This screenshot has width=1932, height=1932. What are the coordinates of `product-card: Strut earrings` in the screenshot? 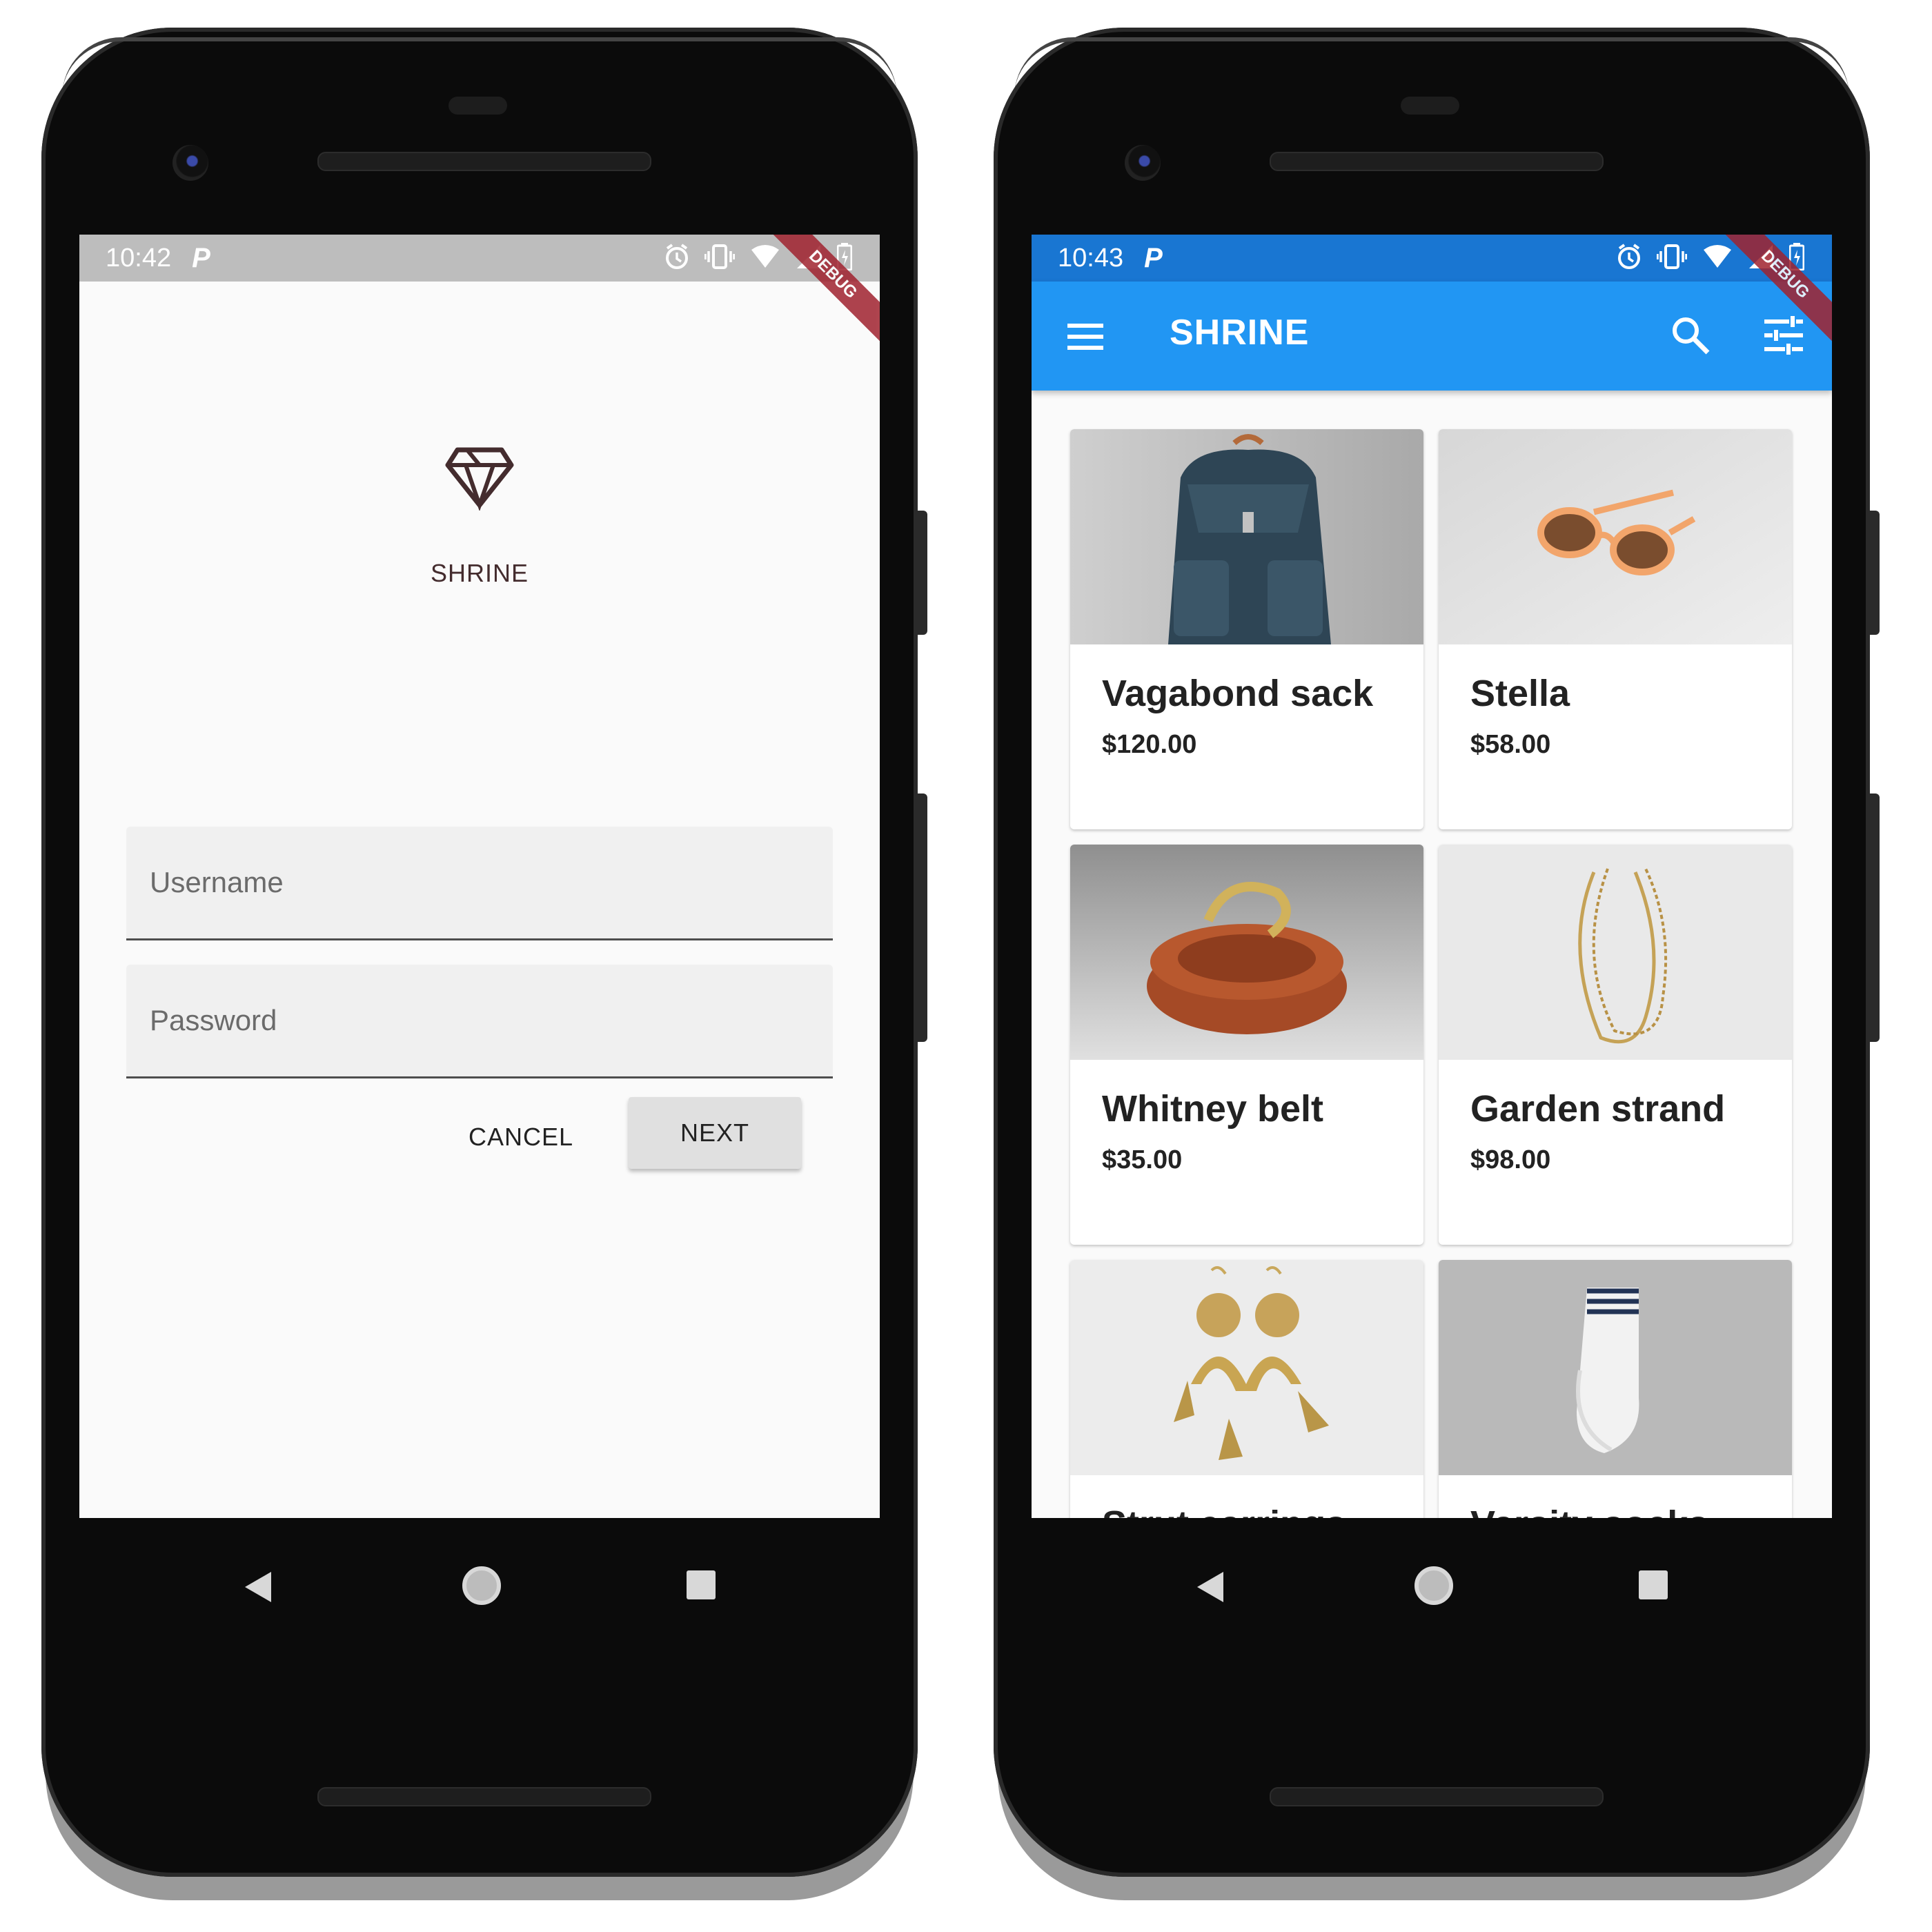 It's located at (1246, 1389).